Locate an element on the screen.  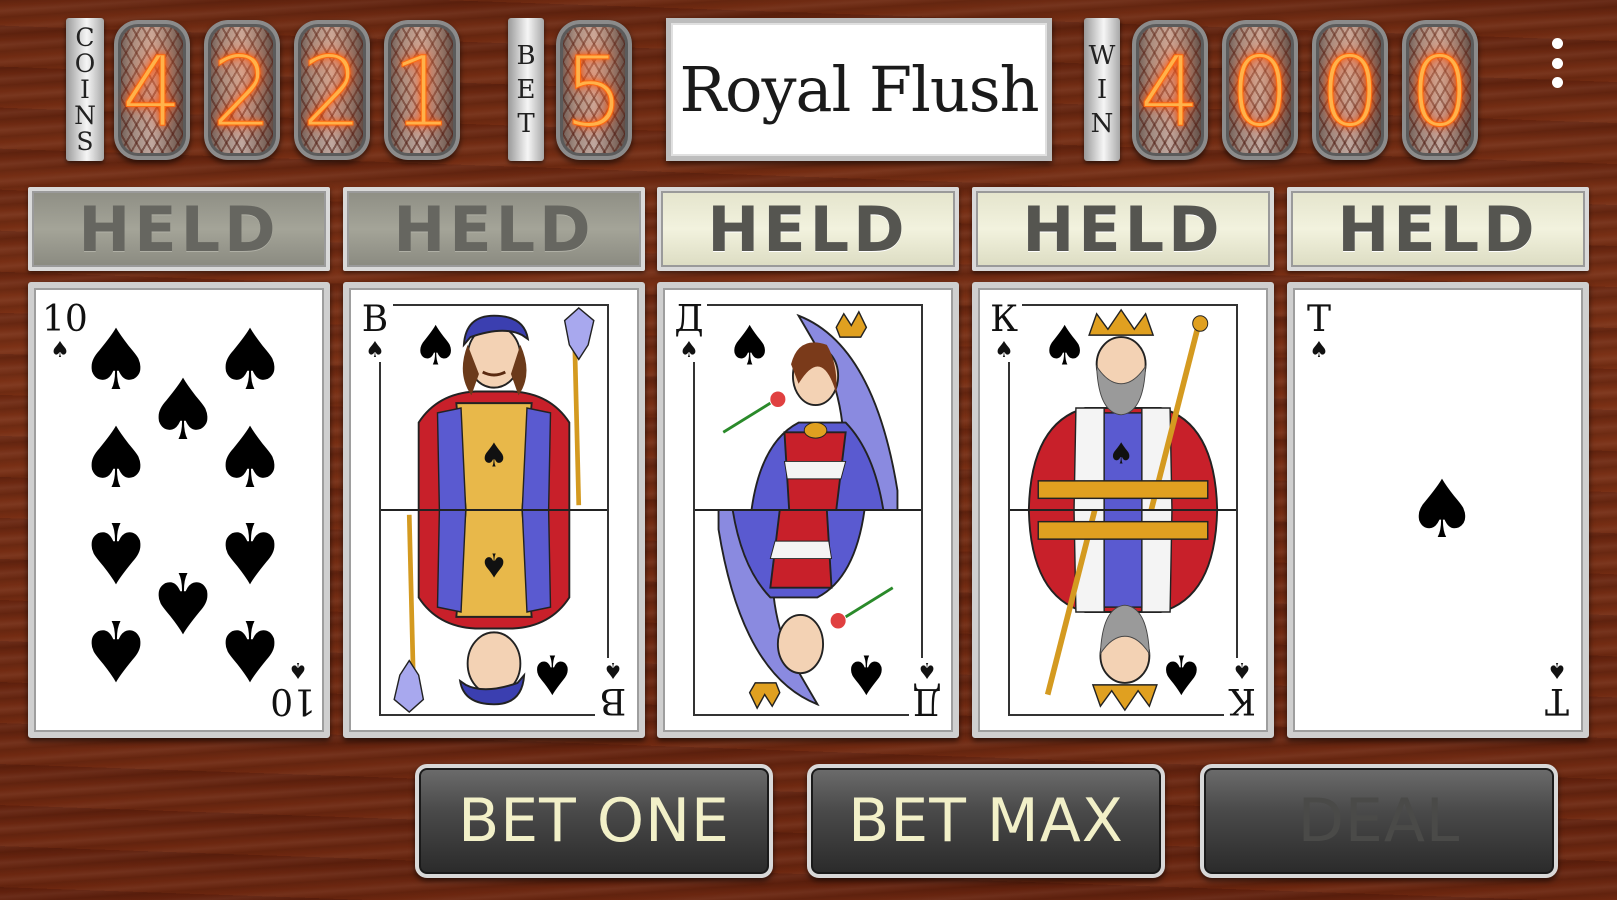
jack-figure-icon: ♠ ♠ ♠ ♠ is located at coordinates (494, 510).